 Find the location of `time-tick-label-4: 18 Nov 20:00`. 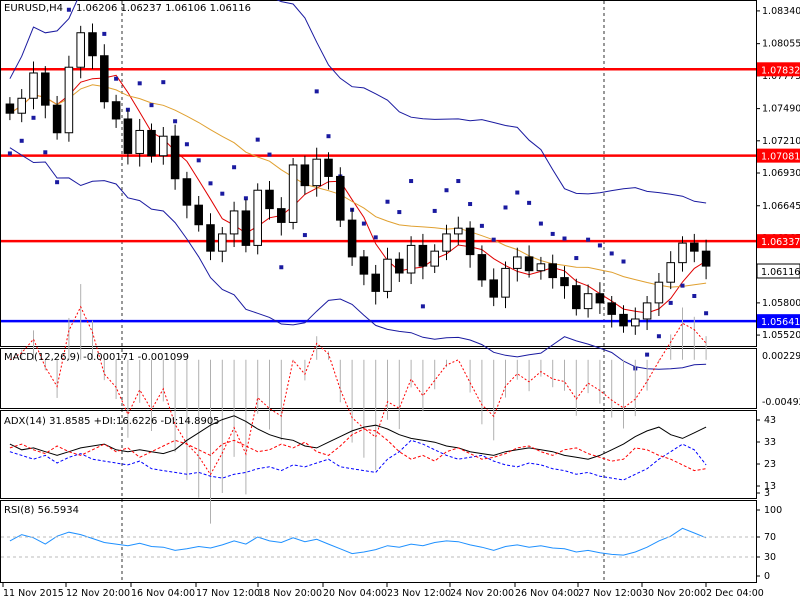

time-tick-label-4: 18 Nov 20:00 is located at coordinates (290, 593).